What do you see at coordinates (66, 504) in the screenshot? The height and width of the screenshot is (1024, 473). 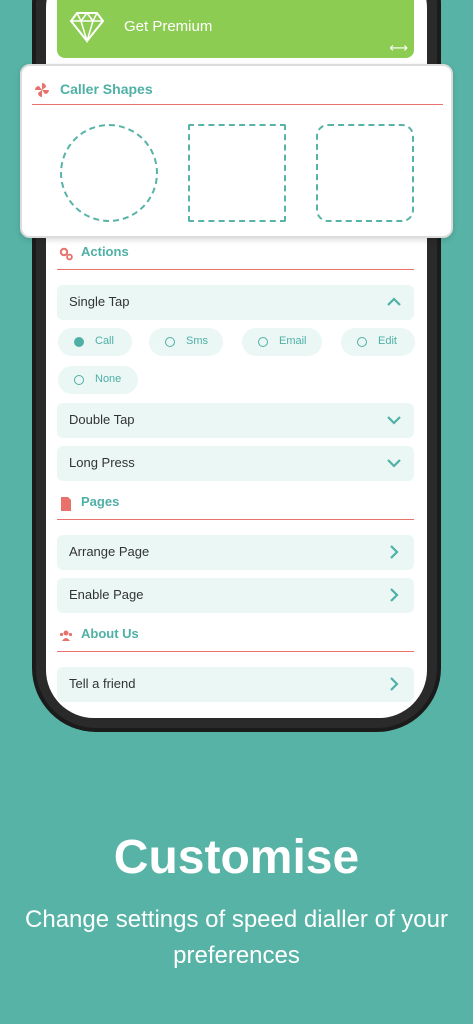 I see `document-icon` at bounding box center [66, 504].